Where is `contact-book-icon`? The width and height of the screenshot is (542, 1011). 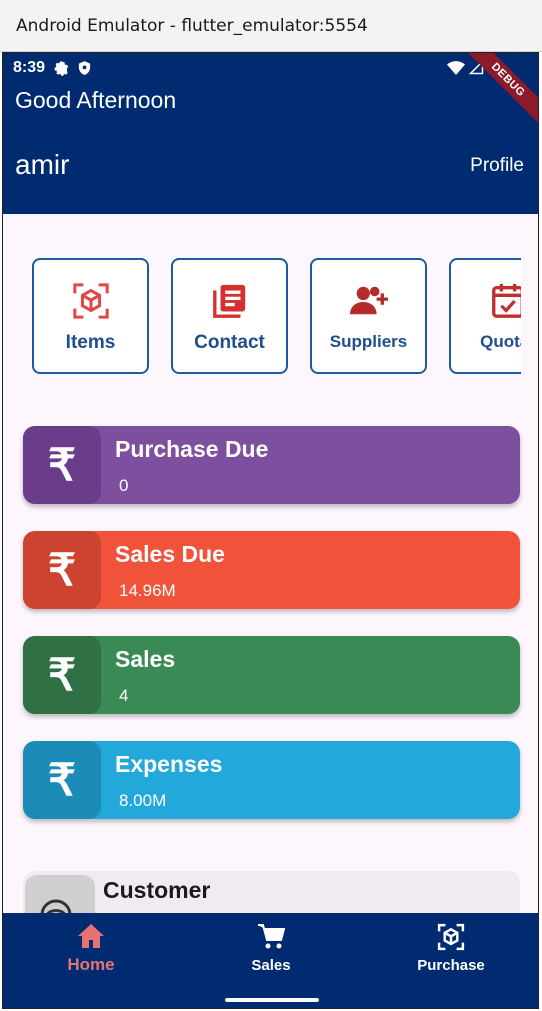
contact-book-icon is located at coordinates (228, 301).